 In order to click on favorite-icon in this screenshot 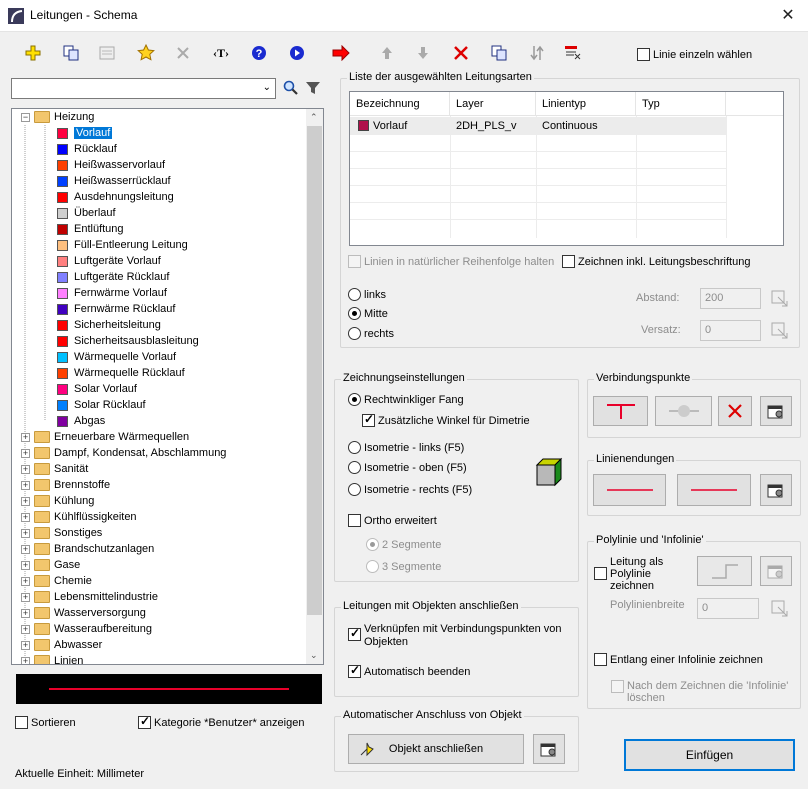, I will do `click(146, 53)`.